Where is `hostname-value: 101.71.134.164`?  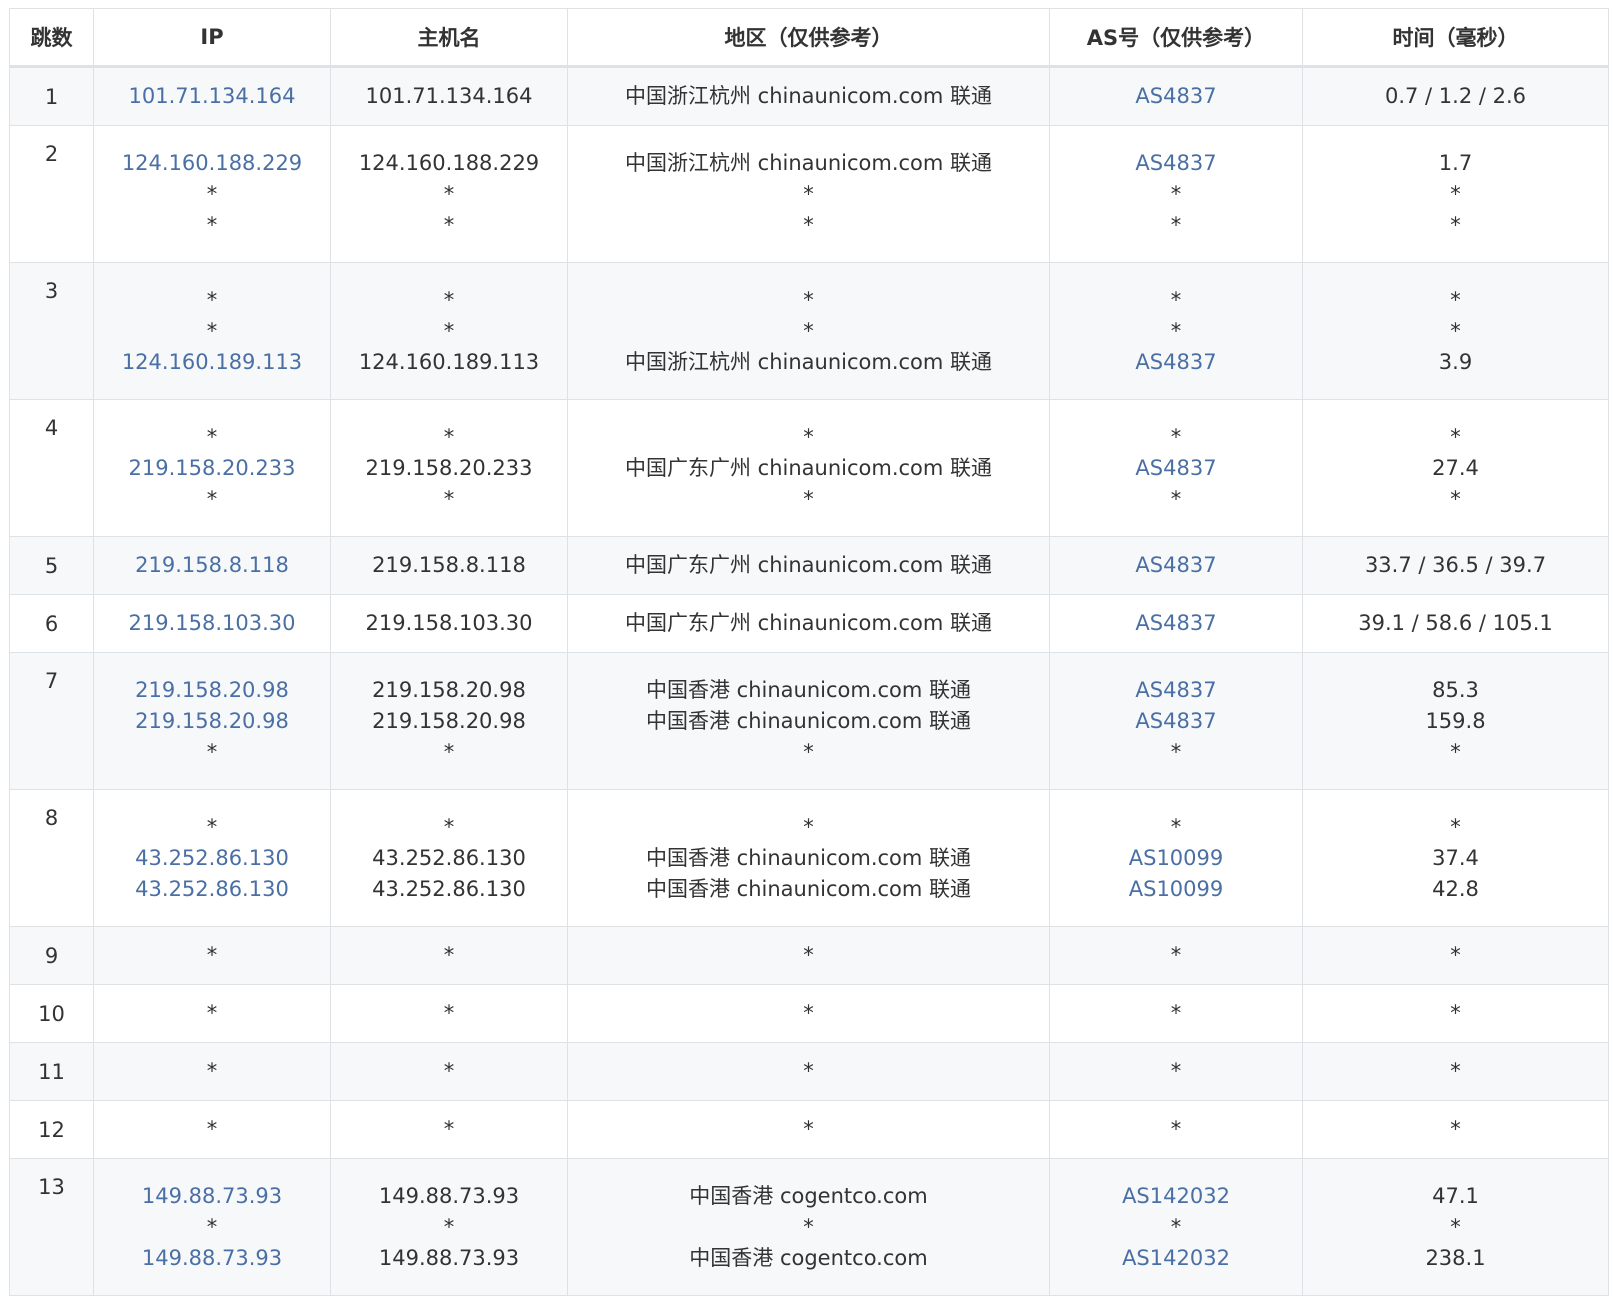 hostname-value: 101.71.134.164 is located at coordinates (449, 96).